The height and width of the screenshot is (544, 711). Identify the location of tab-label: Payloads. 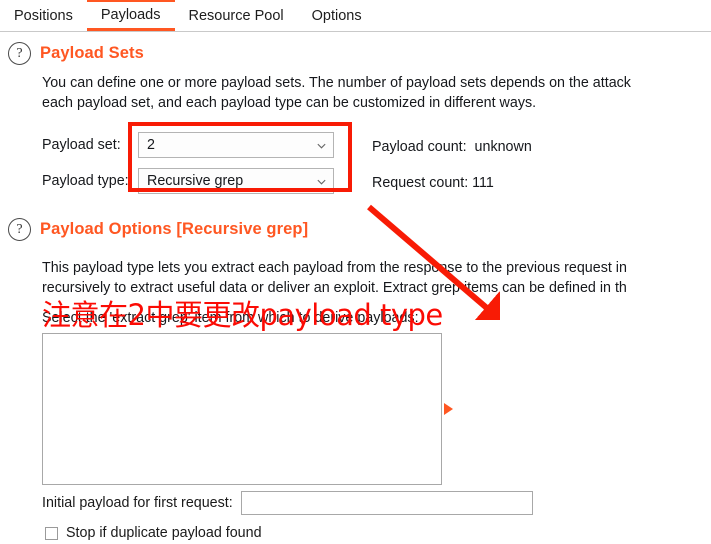
(130, 15).